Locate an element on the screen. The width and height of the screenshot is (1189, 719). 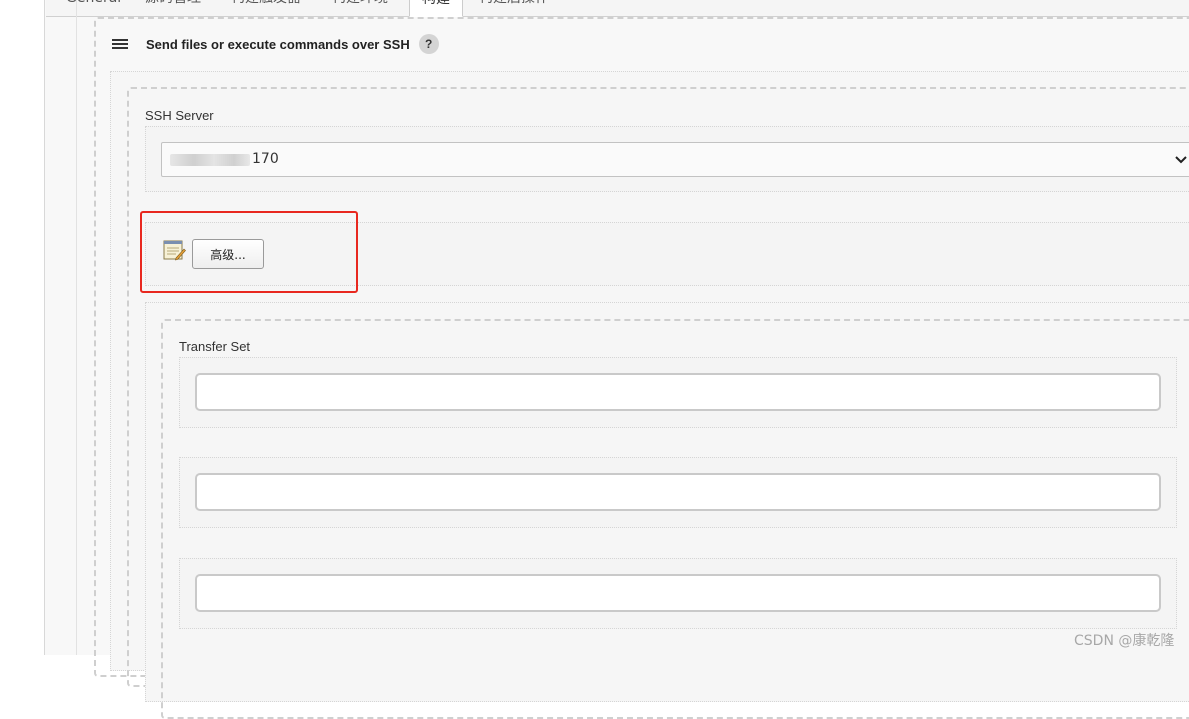
chevron-down-icon is located at coordinates (1181, 160).